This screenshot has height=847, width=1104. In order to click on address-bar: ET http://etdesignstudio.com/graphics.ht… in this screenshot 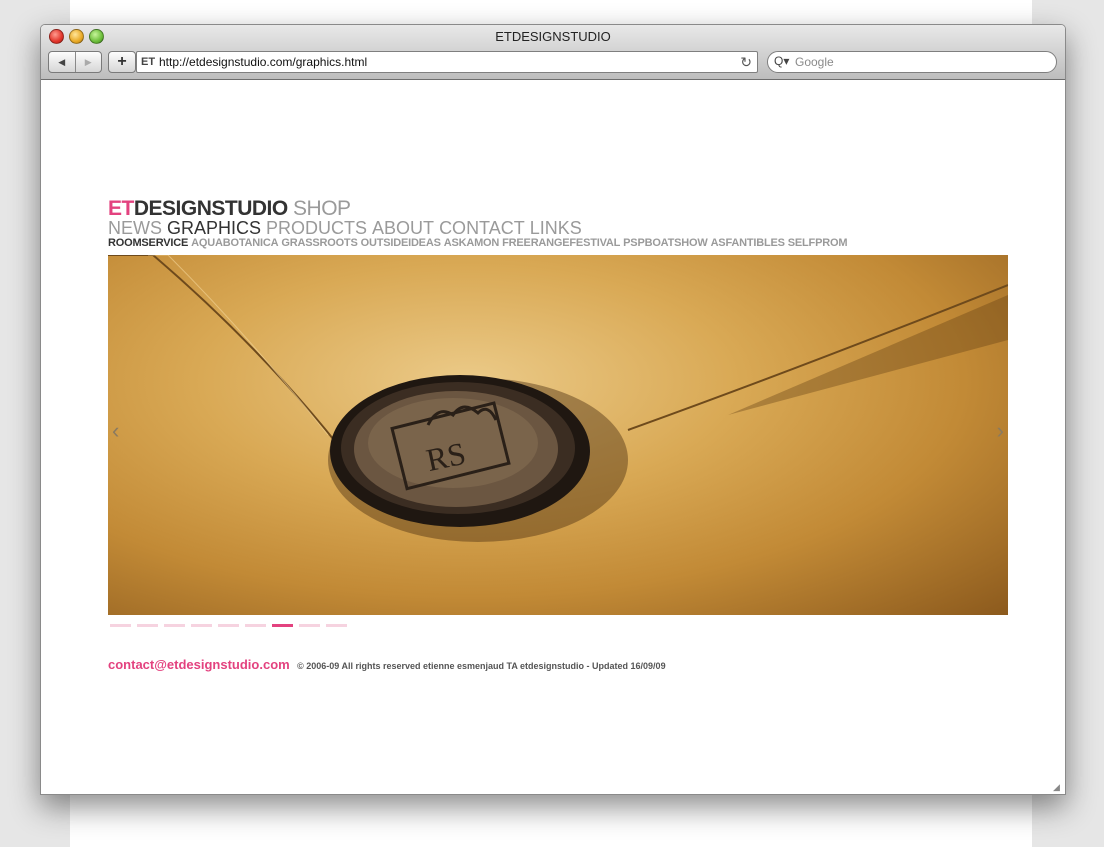, I will do `click(447, 62)`.